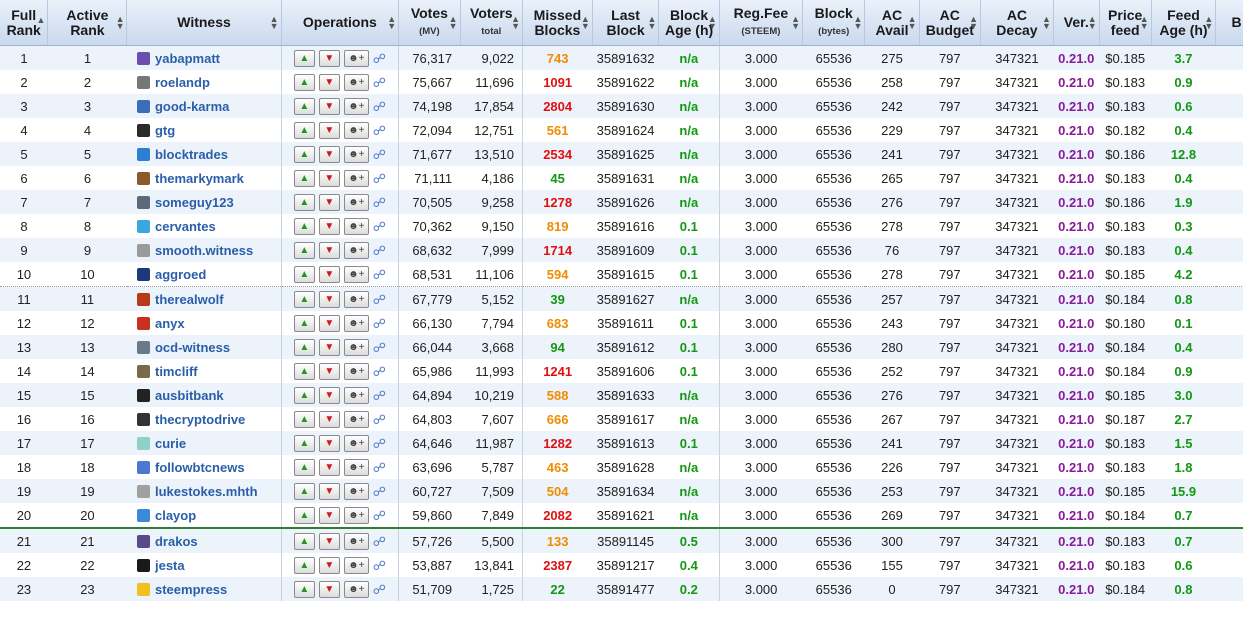 This screenshot has width=1243, height=622. I want to click on witness-name-link: aggroed, so click(180, 274).